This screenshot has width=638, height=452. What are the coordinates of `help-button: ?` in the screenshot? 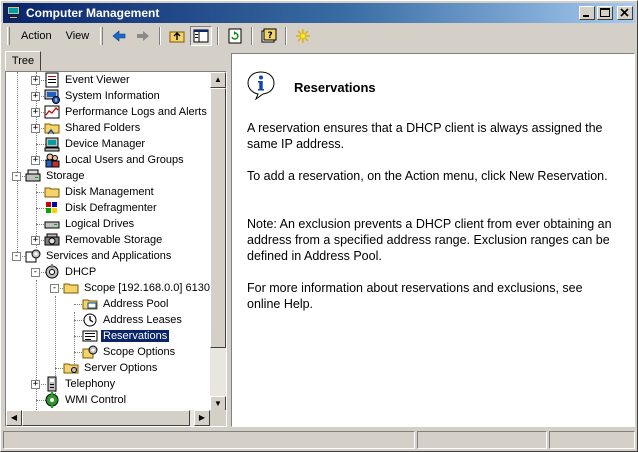 It's located at (269, 36).